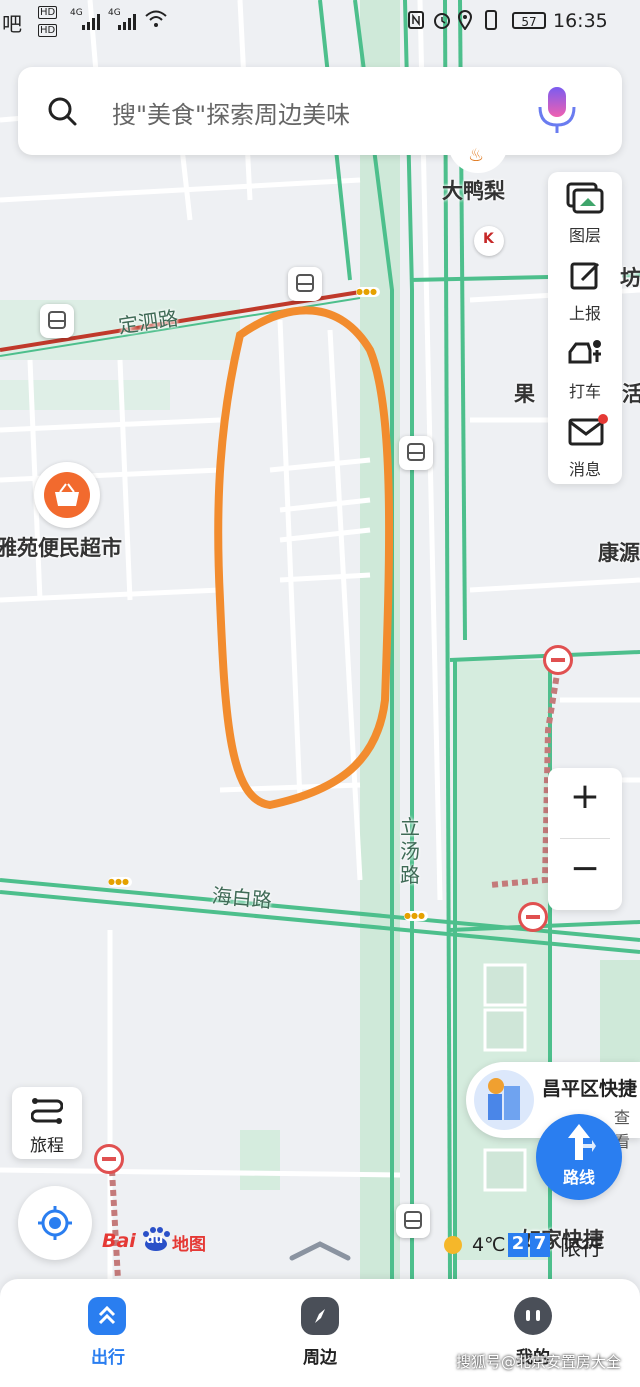  What do you see at coordinates (557, 111) in the screenshot?
I see `mic-icon` at bounding box center [557, 111].